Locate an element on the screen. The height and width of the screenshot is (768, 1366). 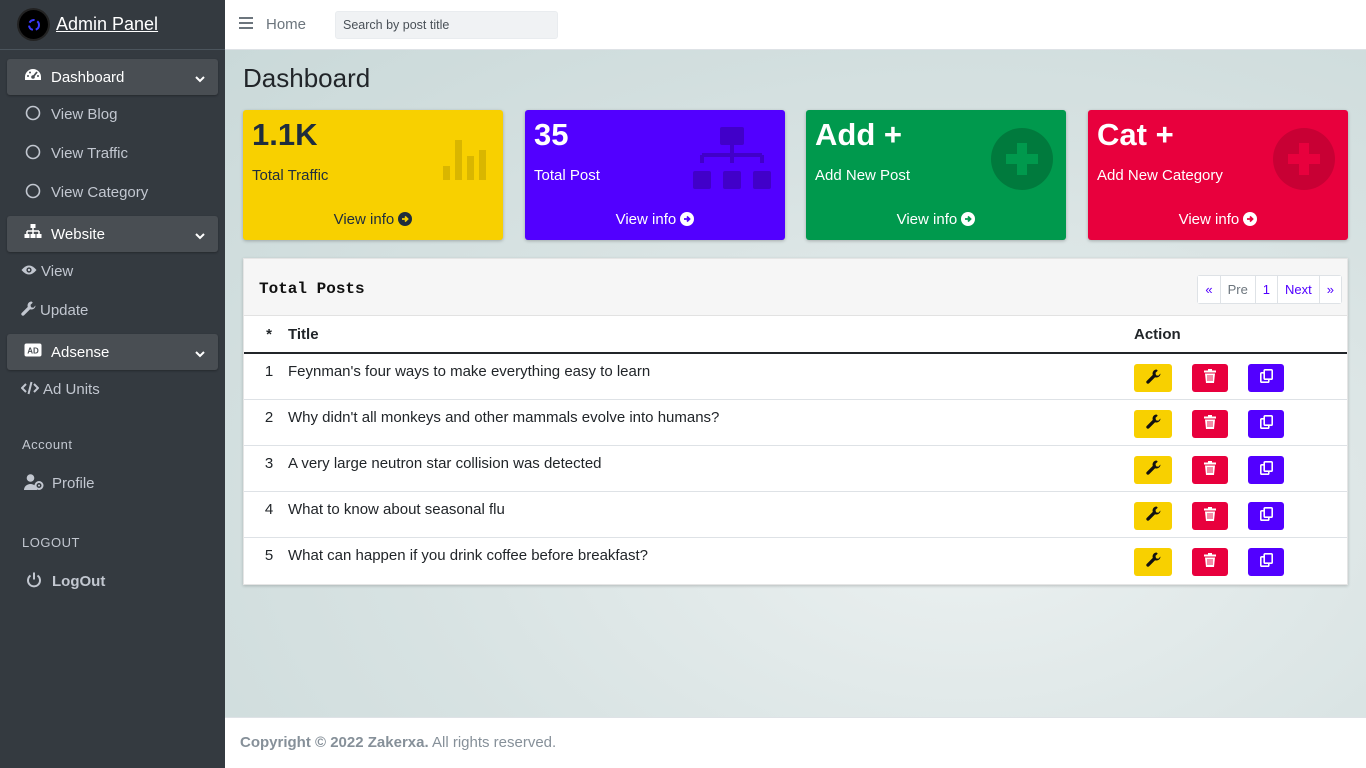
hamburger-menu-icon is located at coordinates (246, 24).